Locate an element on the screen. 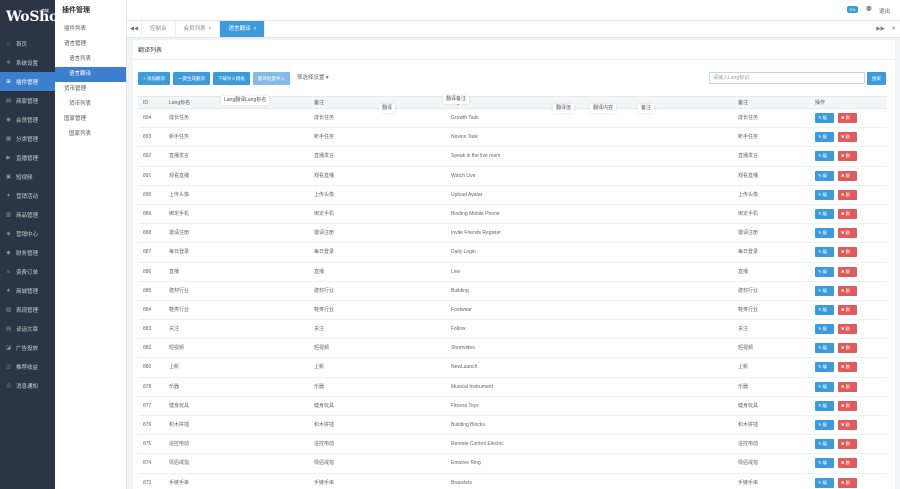 Image resolution: width=900 pixels, height=489 pixels. submenu-item-4: 货币管理 is located at coordinates (90, 89).